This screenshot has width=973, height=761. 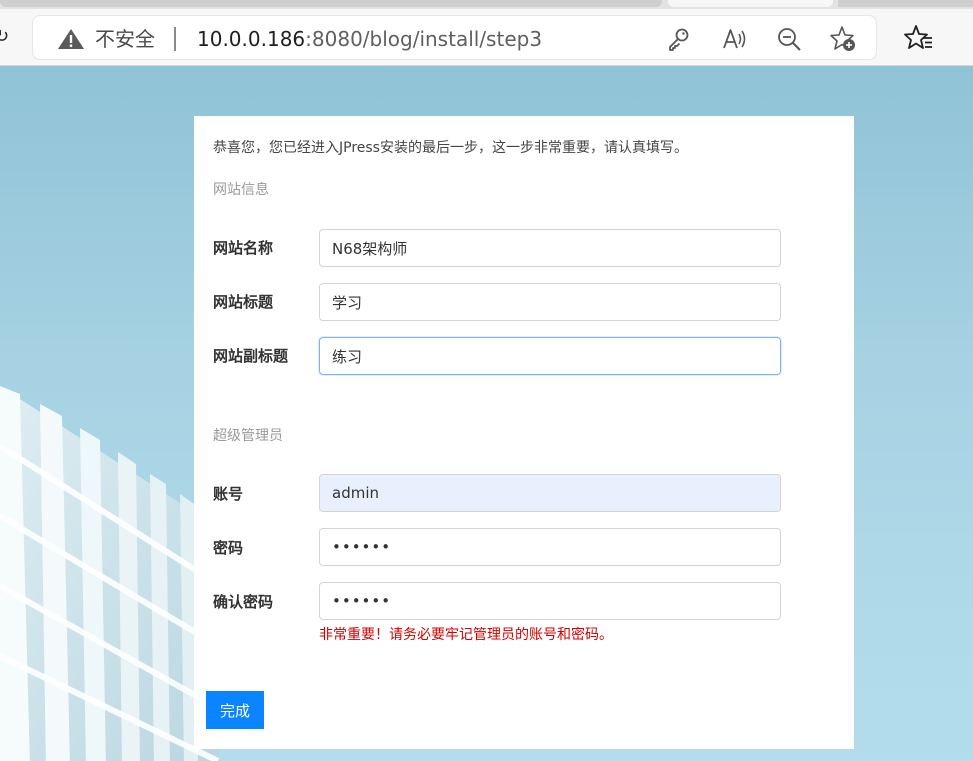 What do you see at coordinates (679, 39) in the screenshot?
I see `key-icon` at bounding box center [679, 39].